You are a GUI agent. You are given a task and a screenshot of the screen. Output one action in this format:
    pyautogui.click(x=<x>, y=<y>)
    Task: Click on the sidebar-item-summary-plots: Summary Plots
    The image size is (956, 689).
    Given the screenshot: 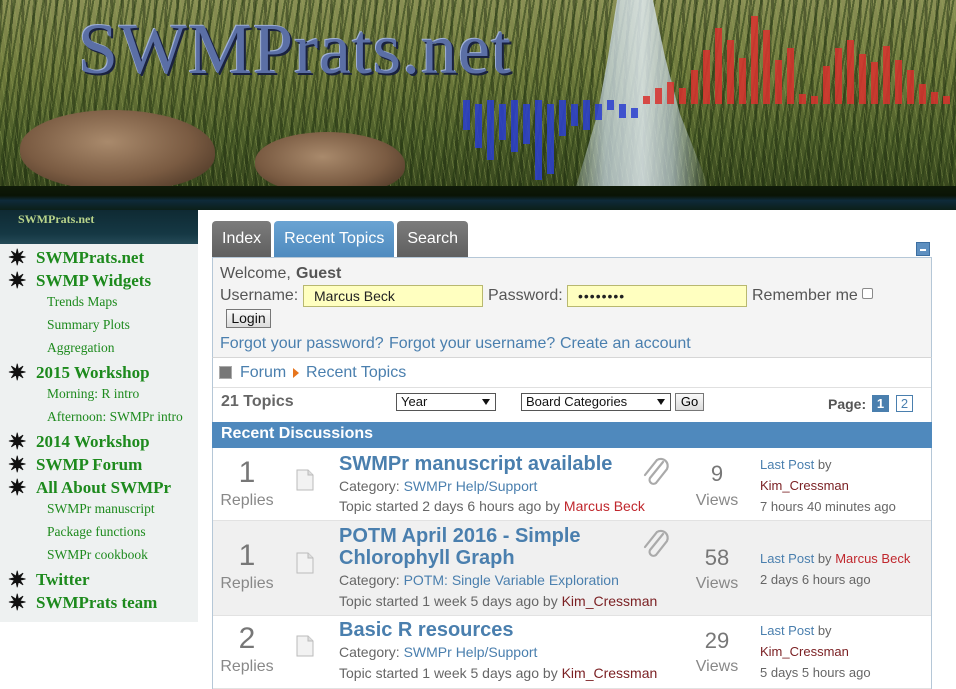 What is the action you would take?
    pyautogui.click(x=88, y=325)
    